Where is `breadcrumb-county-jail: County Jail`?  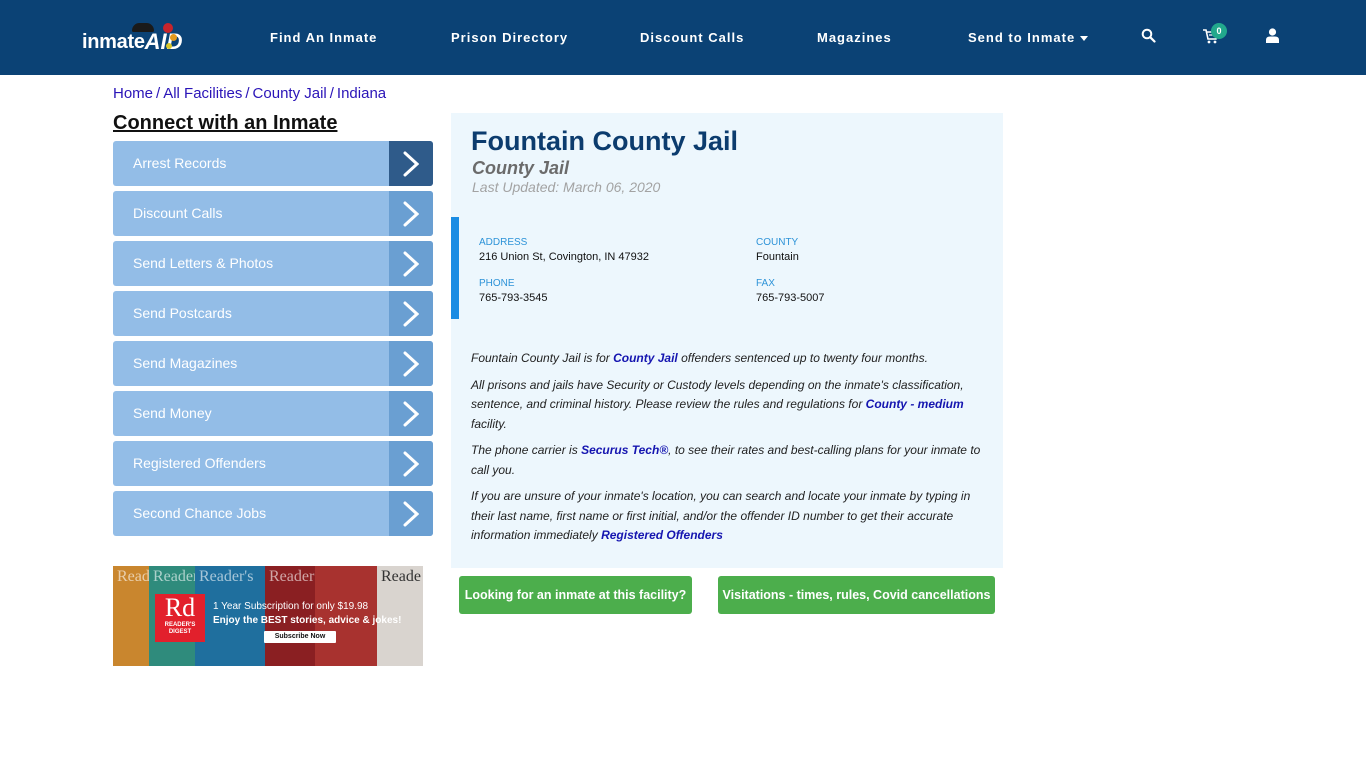
breadcrumb-county-jail: County Jail is located at coordinates (290, 93).